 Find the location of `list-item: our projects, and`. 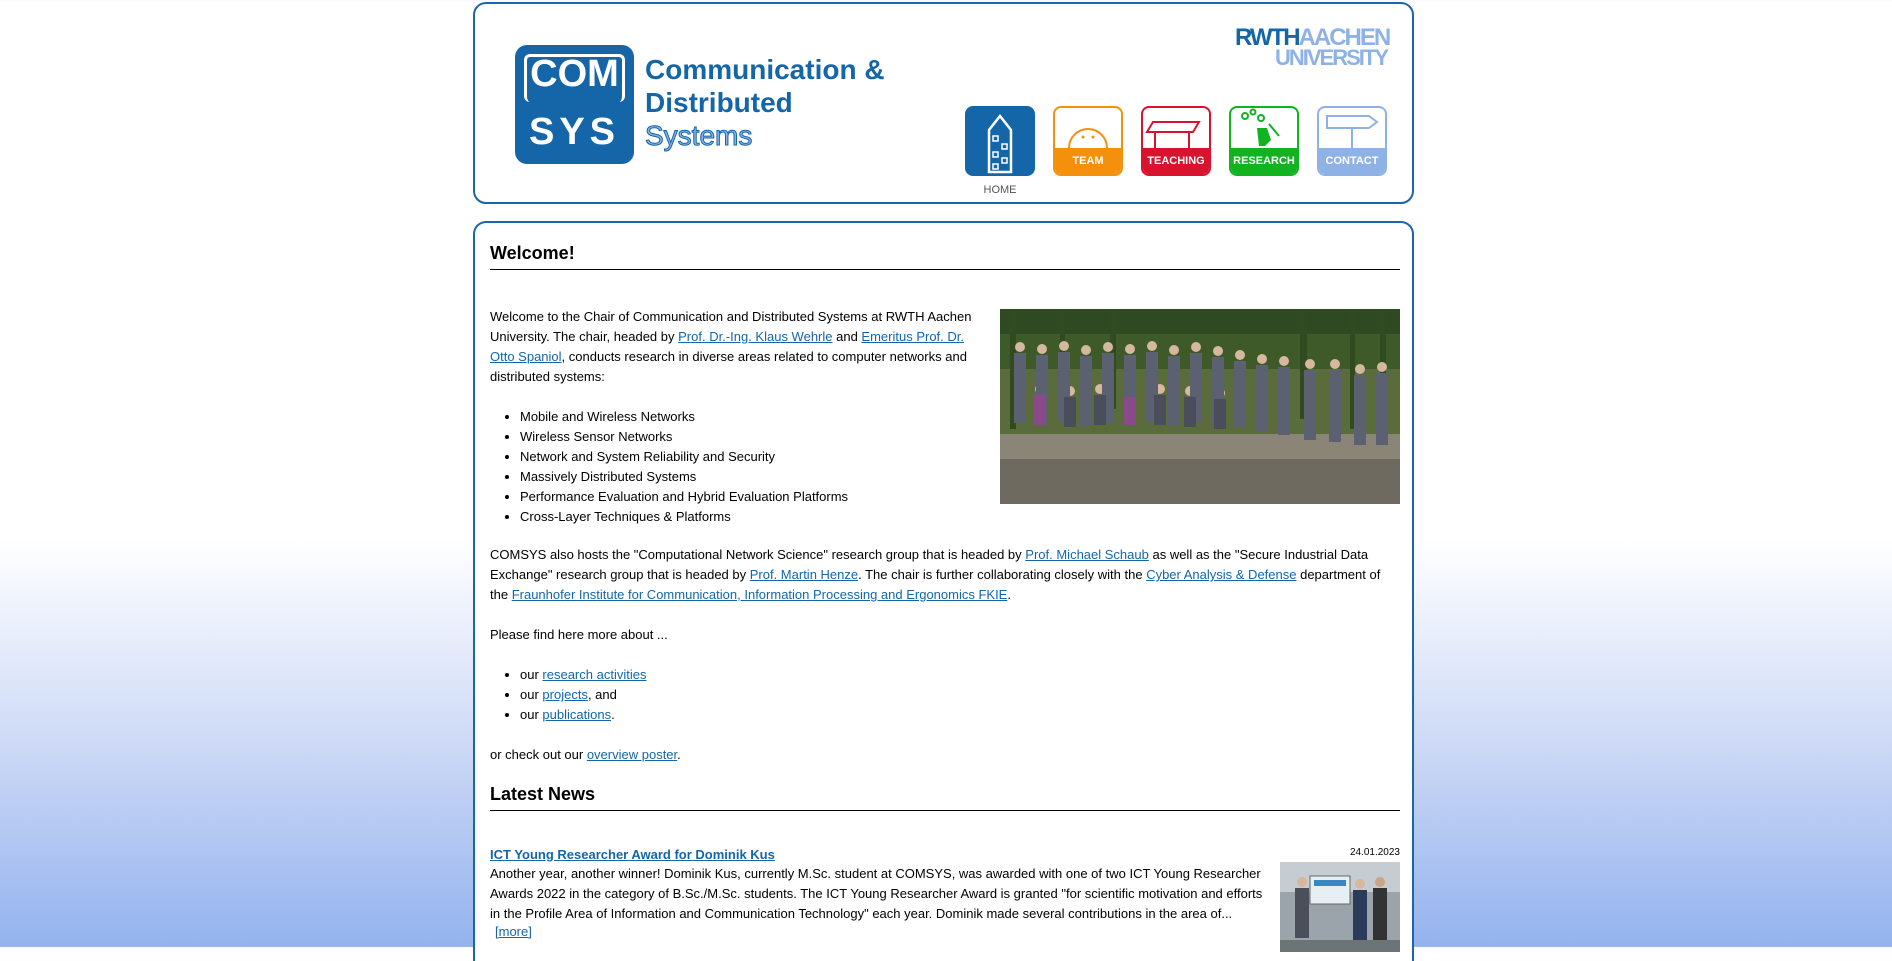

list-item: our projects, and is located at coordinates (720, 695).